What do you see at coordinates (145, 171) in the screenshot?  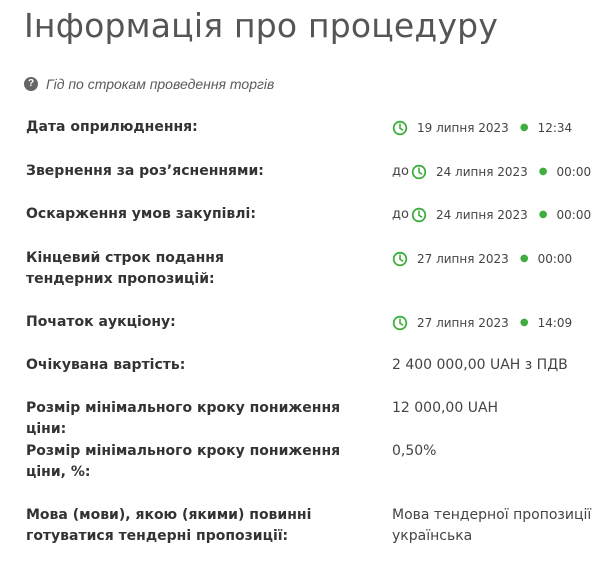 I see `row-label: Звернення за роз’ясненнями:` at bounding box center [145, 171].